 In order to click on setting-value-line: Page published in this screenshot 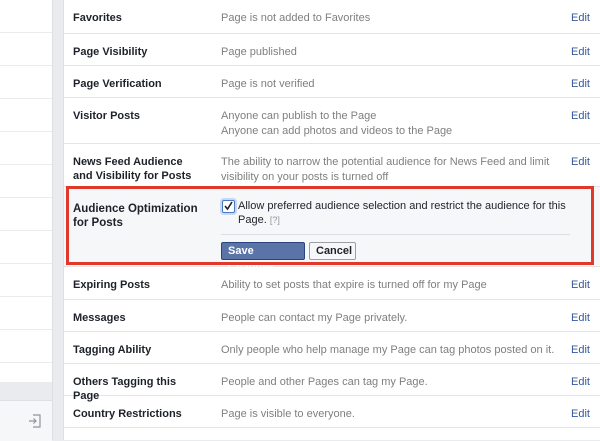, I will do `click(259, 52)`.